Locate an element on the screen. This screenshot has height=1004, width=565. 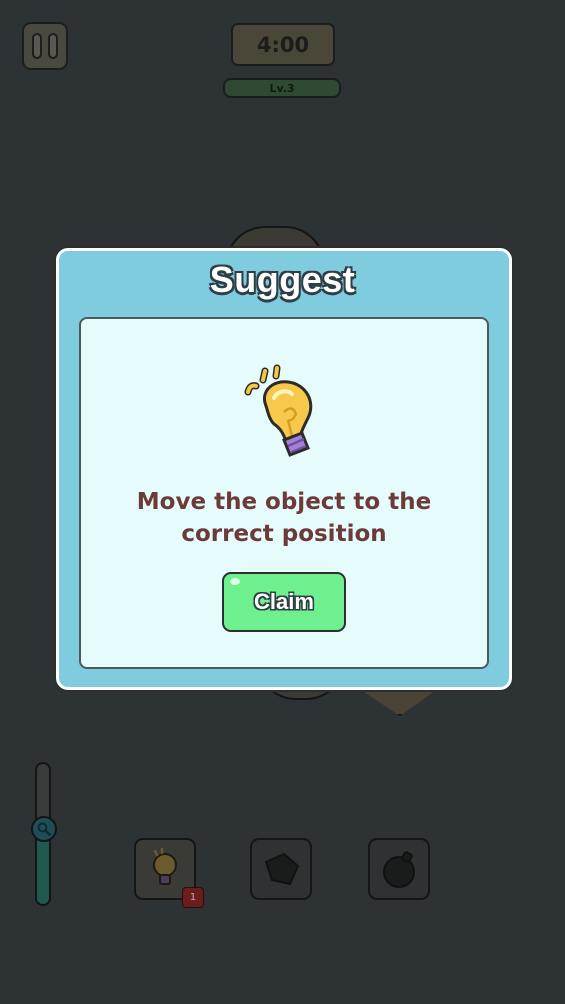
locked-tool-button-shape is located at coordinates (281, 869).